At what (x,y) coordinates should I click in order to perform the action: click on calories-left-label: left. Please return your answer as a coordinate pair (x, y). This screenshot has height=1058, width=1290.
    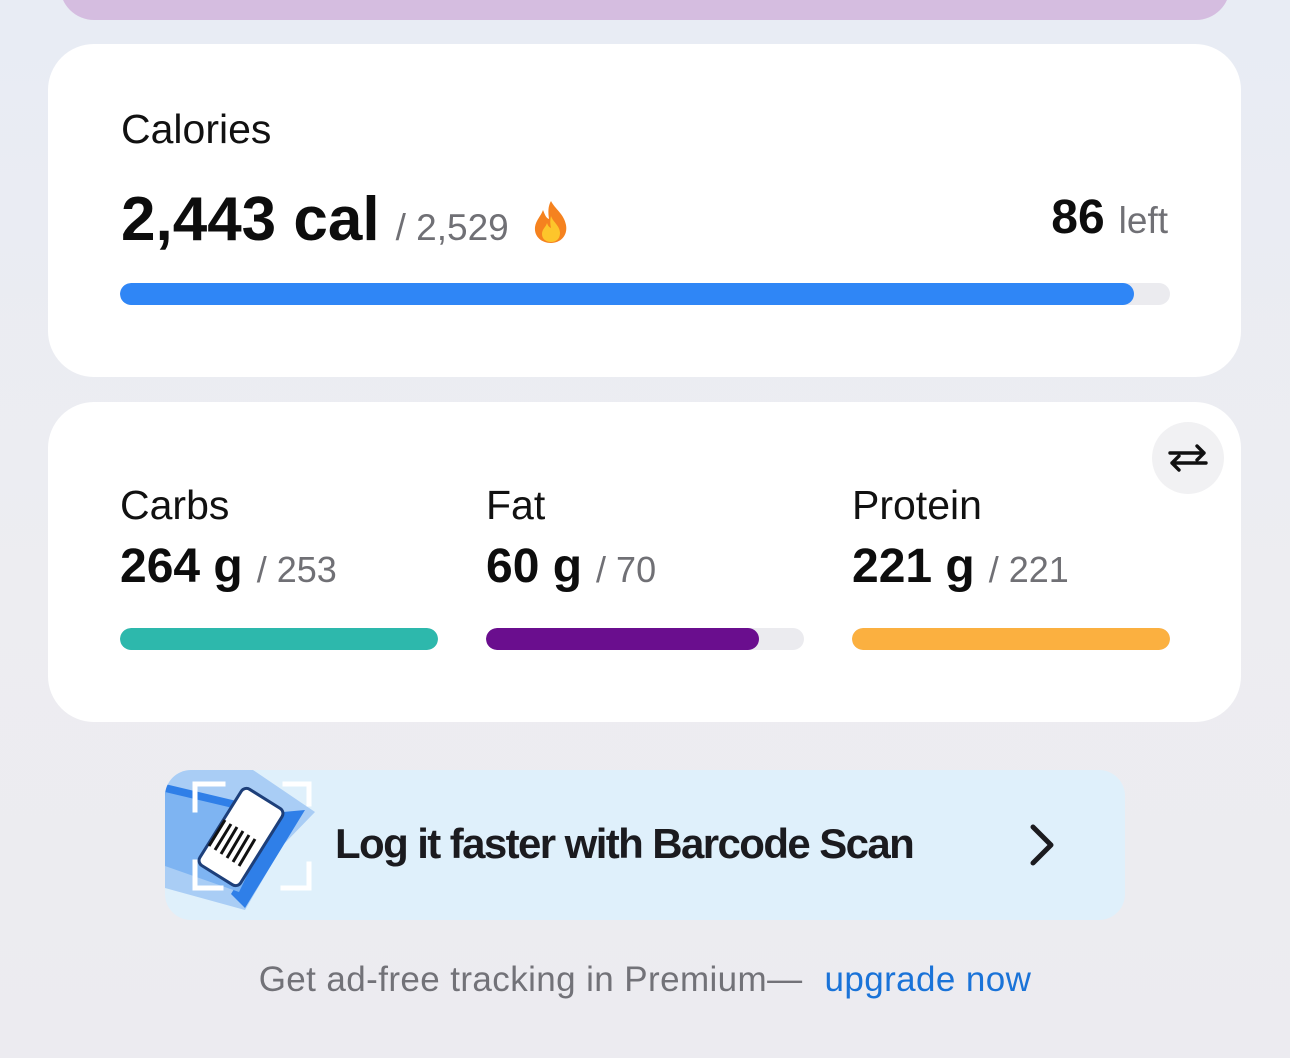
    Looking at the image, I should click on (1143, 220).